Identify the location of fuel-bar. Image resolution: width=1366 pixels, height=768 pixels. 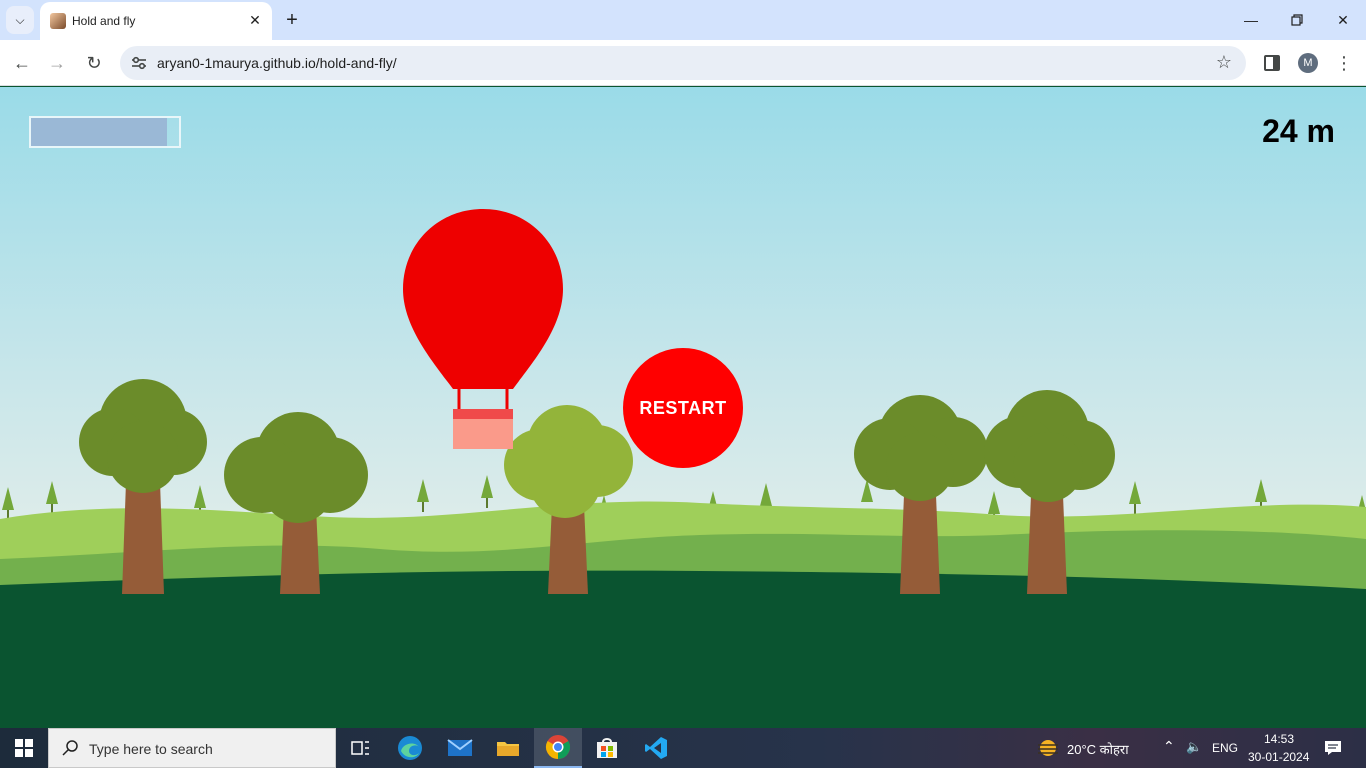
(105, 132).